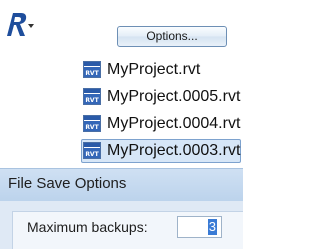  I want to click on file-name: MyProject.0005.rvt, so click(174, 96).